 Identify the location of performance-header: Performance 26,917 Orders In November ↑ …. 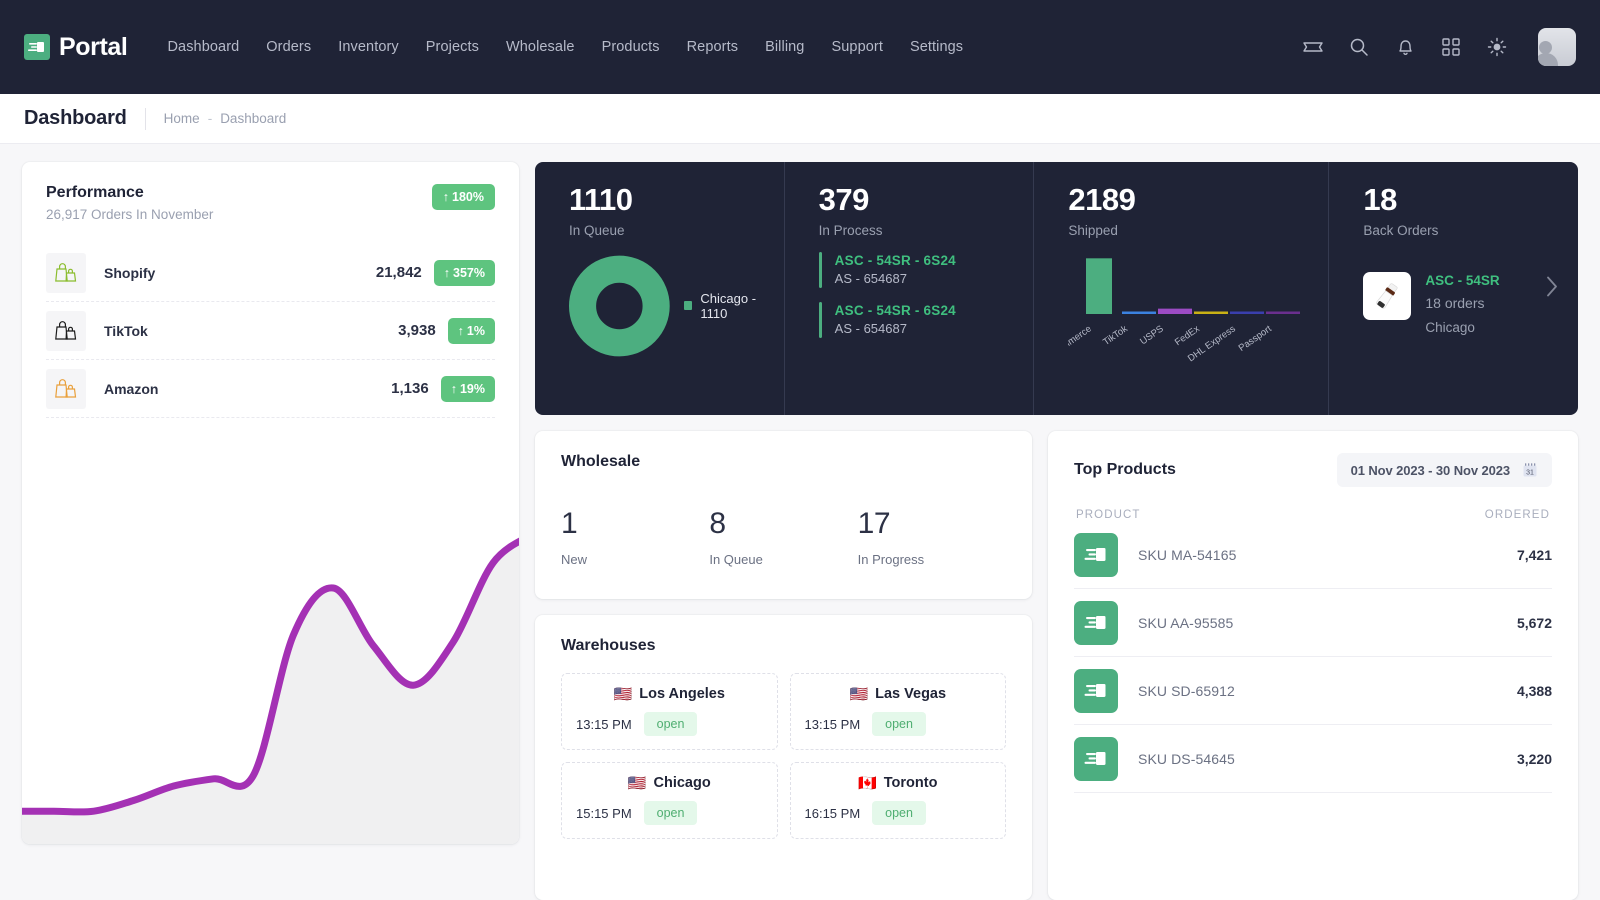
(270, 192).